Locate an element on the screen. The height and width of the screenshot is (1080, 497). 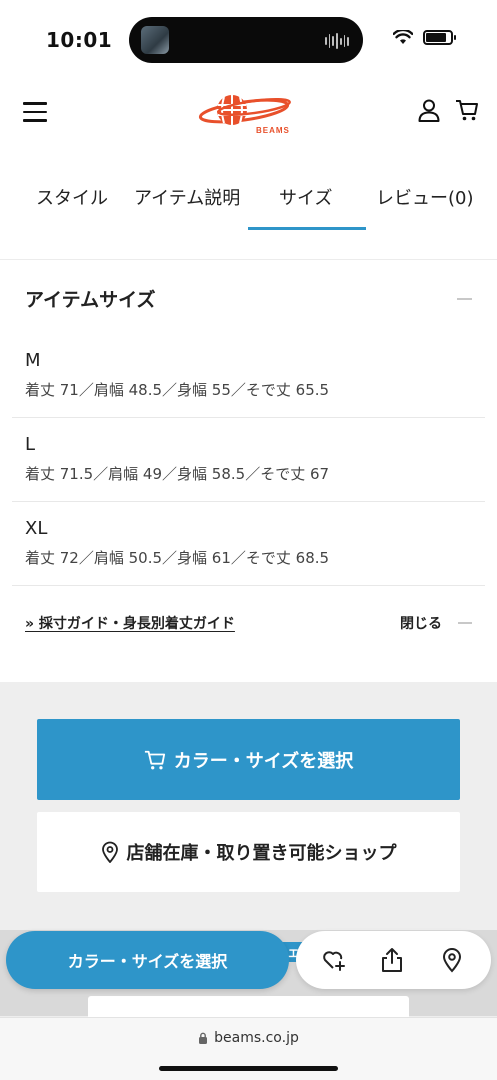
beams-logo: BEAMS is located at coordinates (248, 112).